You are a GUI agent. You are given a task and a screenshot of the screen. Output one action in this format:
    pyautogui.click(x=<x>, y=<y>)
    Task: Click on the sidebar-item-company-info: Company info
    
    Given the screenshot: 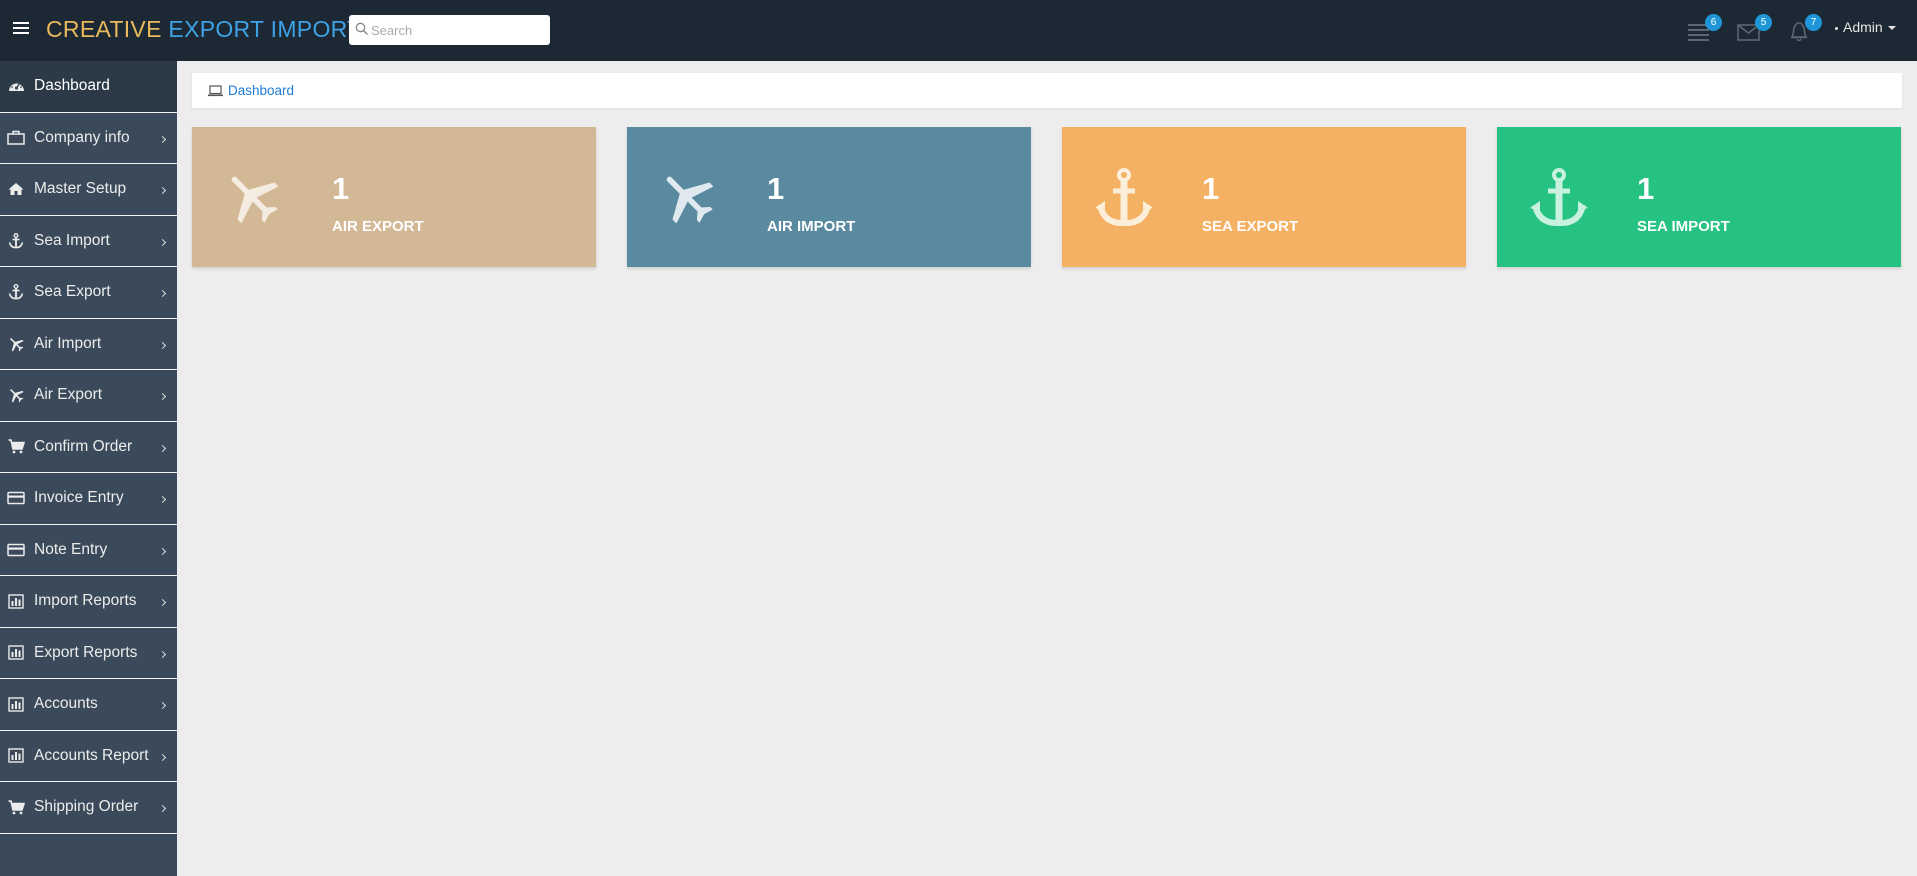 What is the action you would take?
    pyautogui.click(x=88, y=138)
    